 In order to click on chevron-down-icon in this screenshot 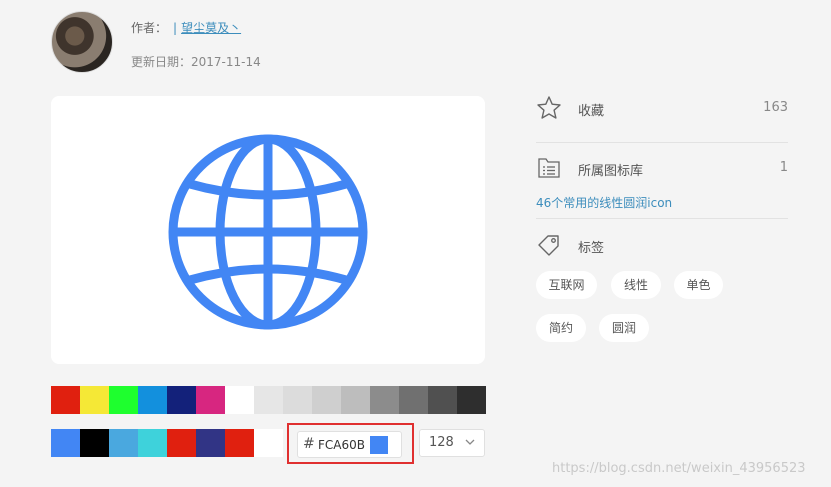, I will do `click(470, 442)`.